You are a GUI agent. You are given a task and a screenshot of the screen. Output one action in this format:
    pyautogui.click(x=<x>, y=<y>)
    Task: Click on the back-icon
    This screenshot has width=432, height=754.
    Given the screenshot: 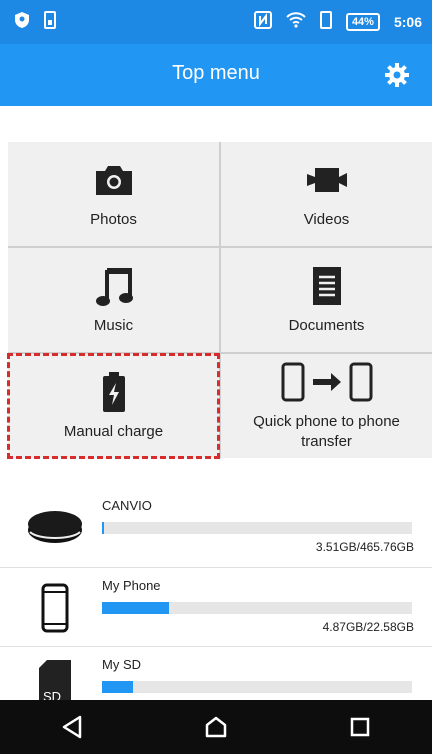 What is the action you would take?
    pyautogui.click(x=72, y=727)
    